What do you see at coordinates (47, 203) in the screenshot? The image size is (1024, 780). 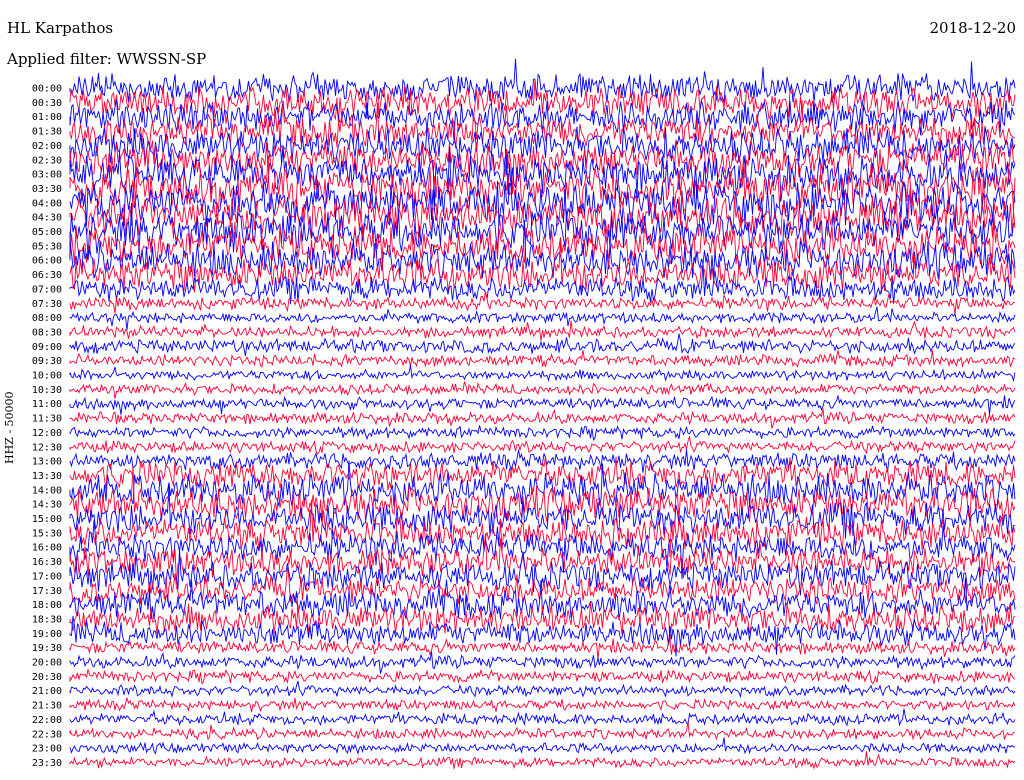 I see `time-tick-label: 04:00` at bounding box center [47, 203].